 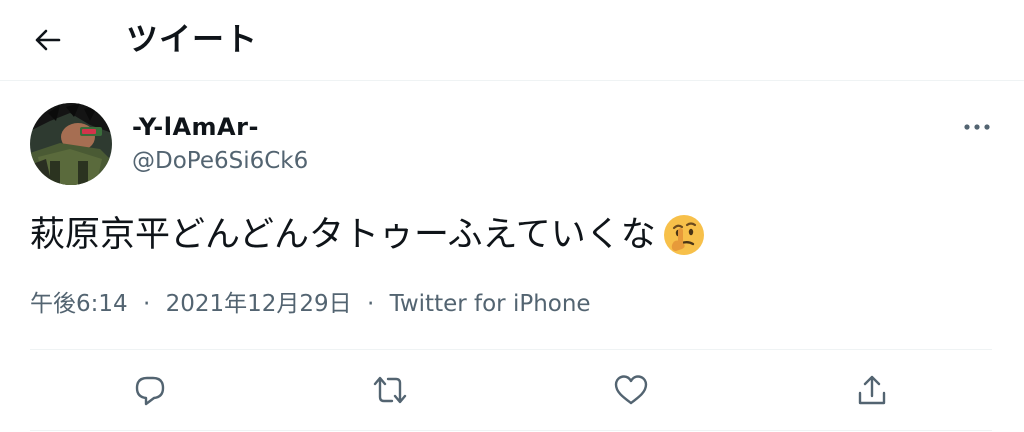 I want to click on reply-icon, so click(x=150, y=391).